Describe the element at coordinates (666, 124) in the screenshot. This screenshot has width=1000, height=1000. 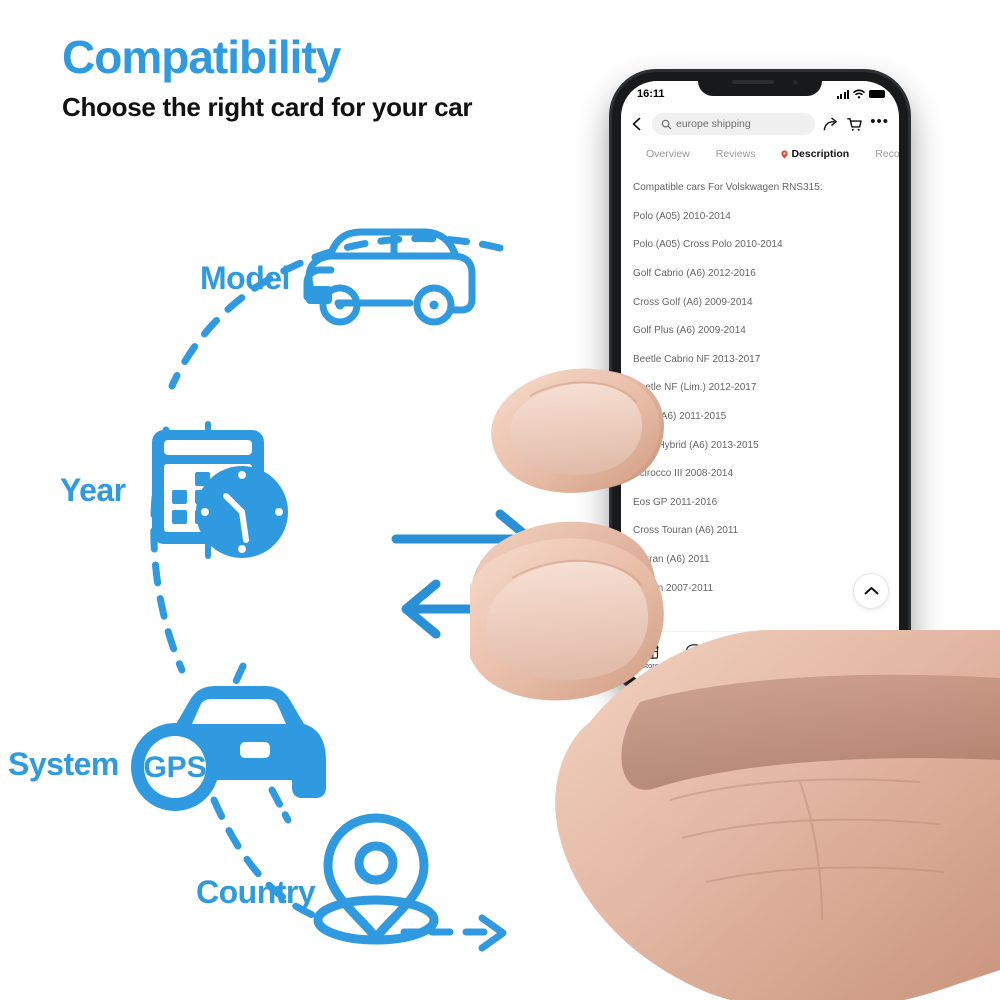
I see `search-icon` at that location.